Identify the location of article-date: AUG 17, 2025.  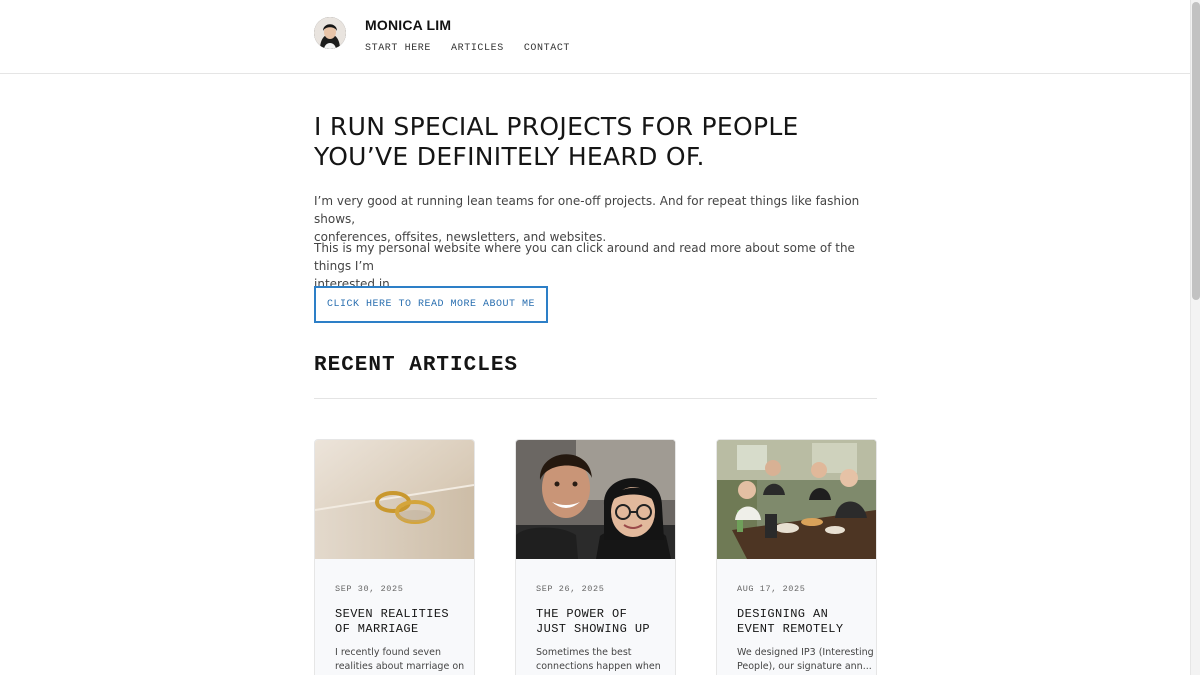
(771, 589).